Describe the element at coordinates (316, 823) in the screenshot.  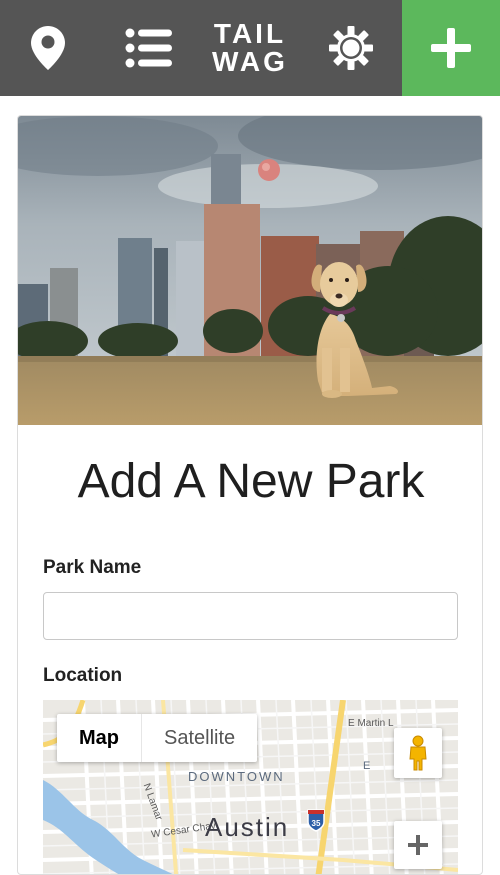
I see `svg-text: 35` at that location.